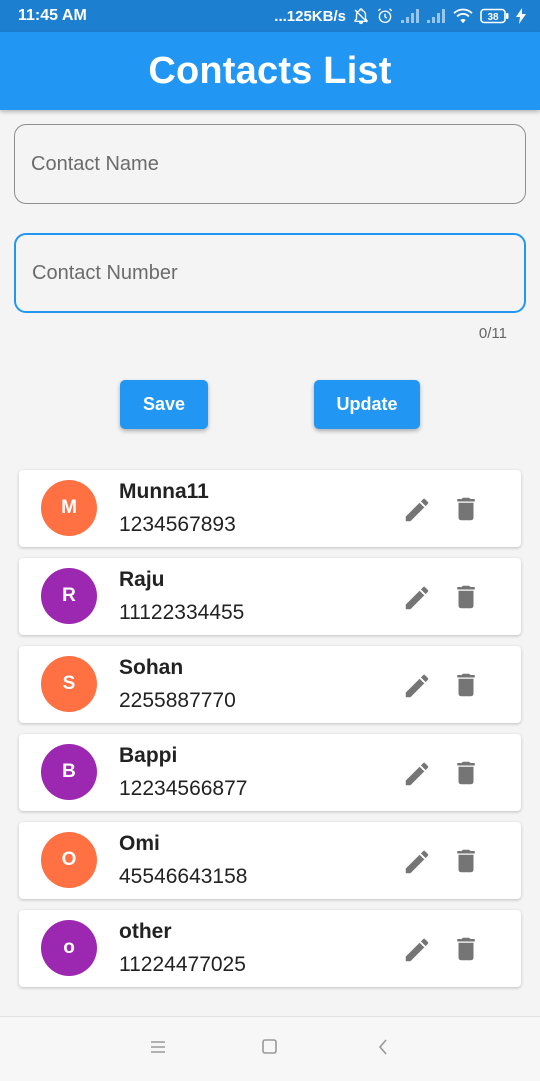 This screenshot has width=540, height=1081. I want to click on contact-number: 1234567893, so click(177, 524).